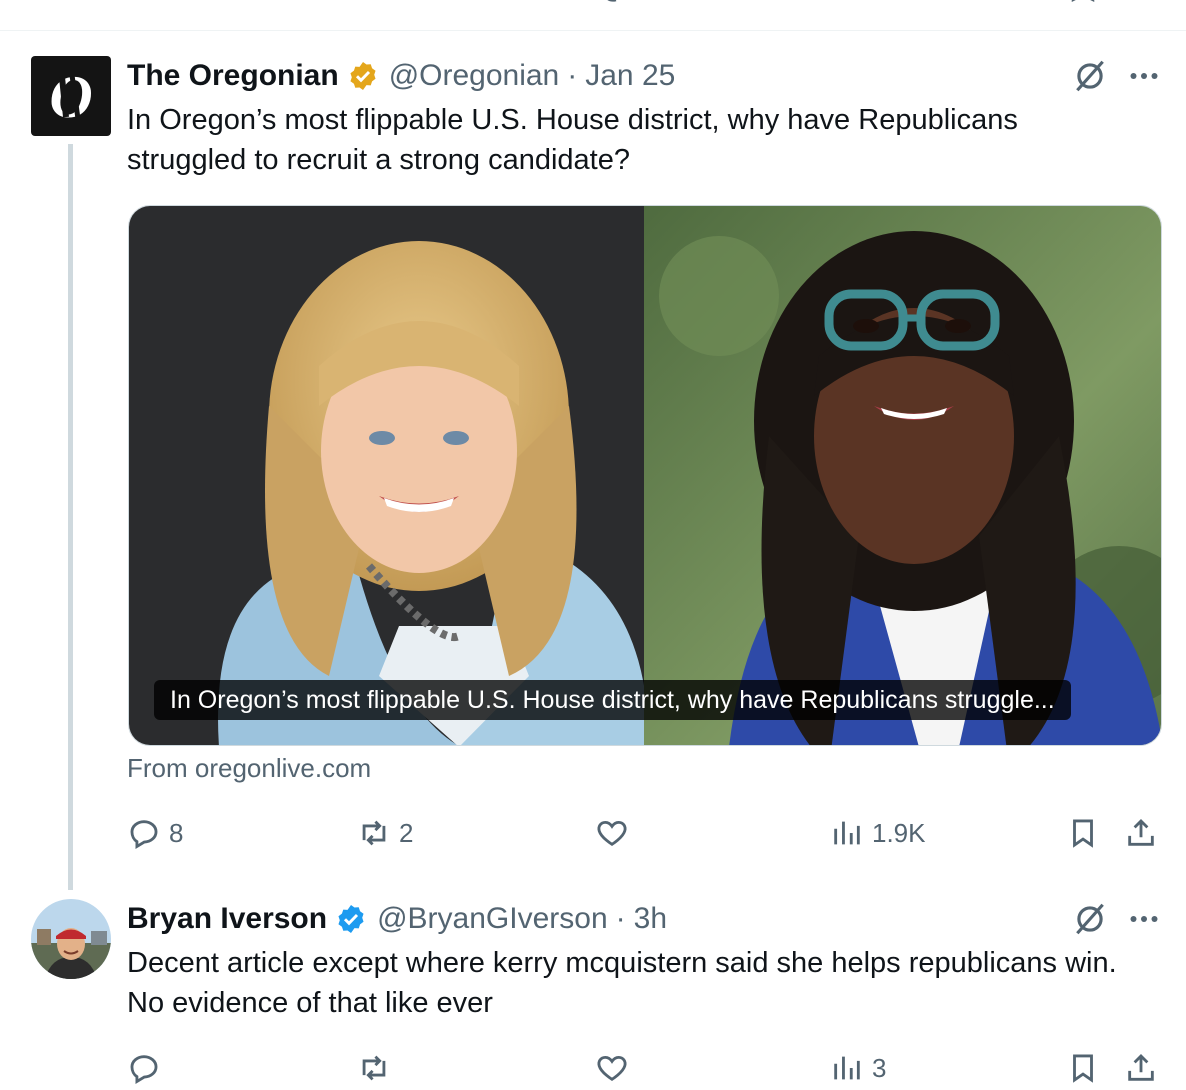 The image size is (1186, 1090). Describe the element at coordinates (406, 832) in the screenshot. I see `repost-count: 2` at that location.